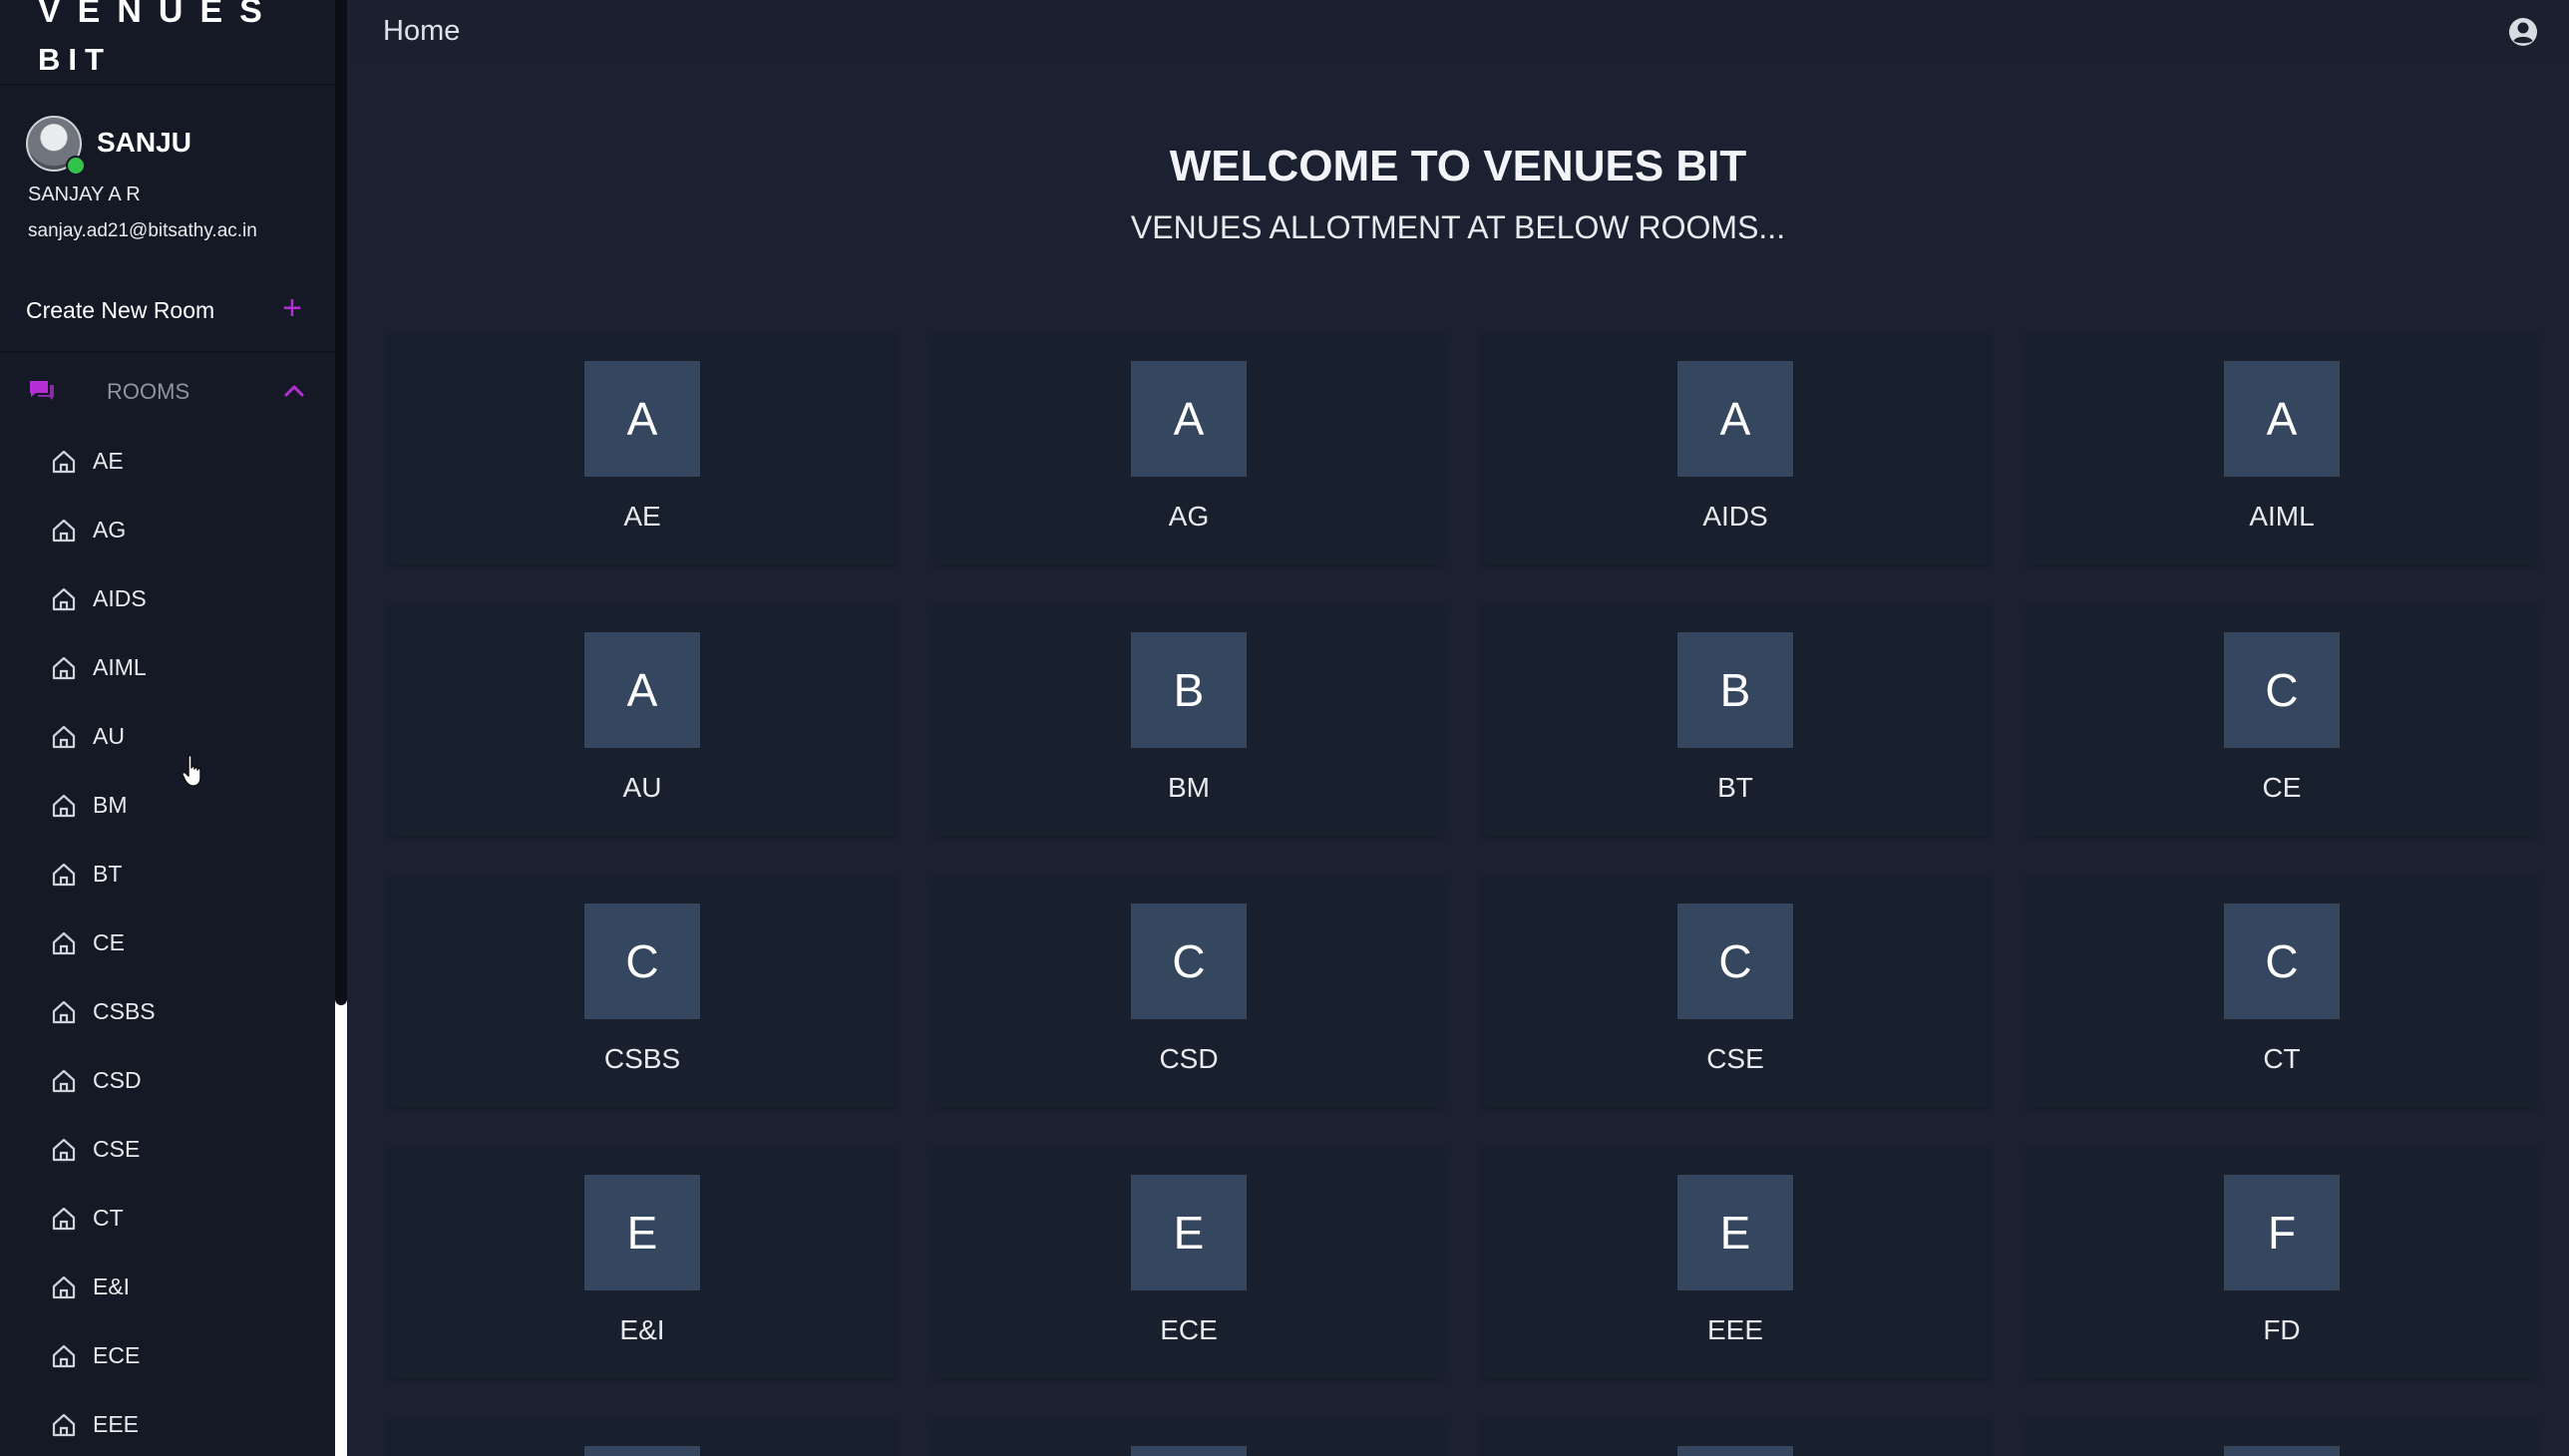  I want to click on sidebar-scrollbar-thumb, so click(341, 502).